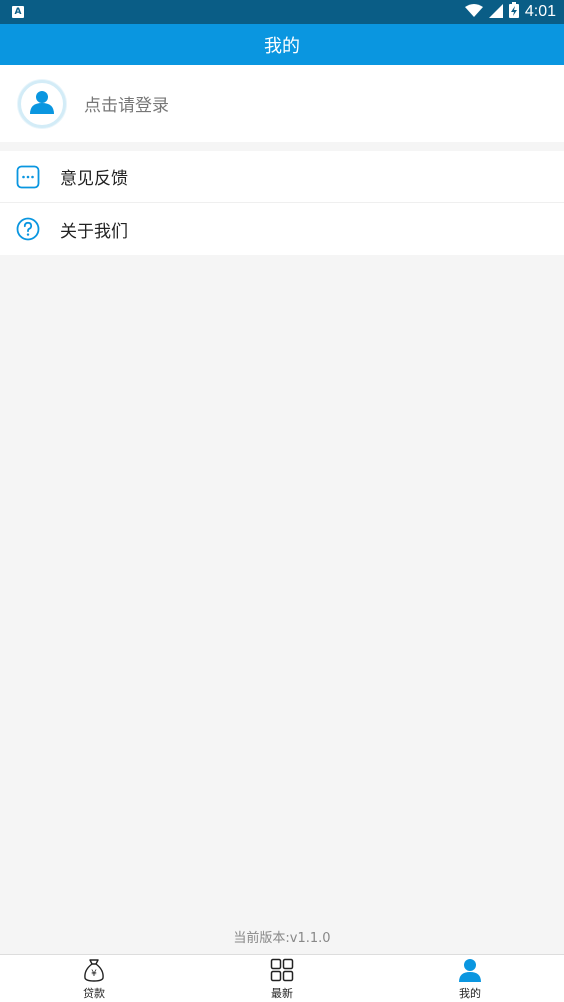 Image resolution: width=564 pixels, height=1002 pixels. I want to click on menu-item-about: 关于我们, so click(282, 229).